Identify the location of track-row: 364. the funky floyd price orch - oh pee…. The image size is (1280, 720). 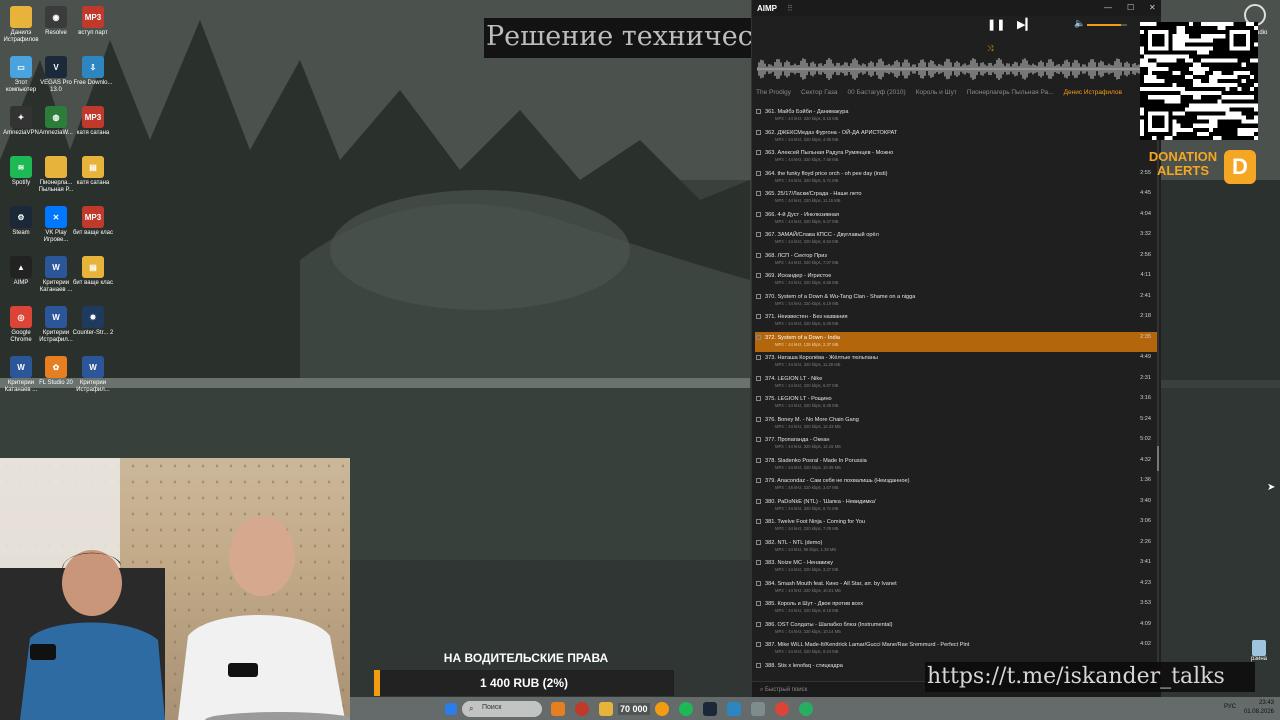
(956, 178).